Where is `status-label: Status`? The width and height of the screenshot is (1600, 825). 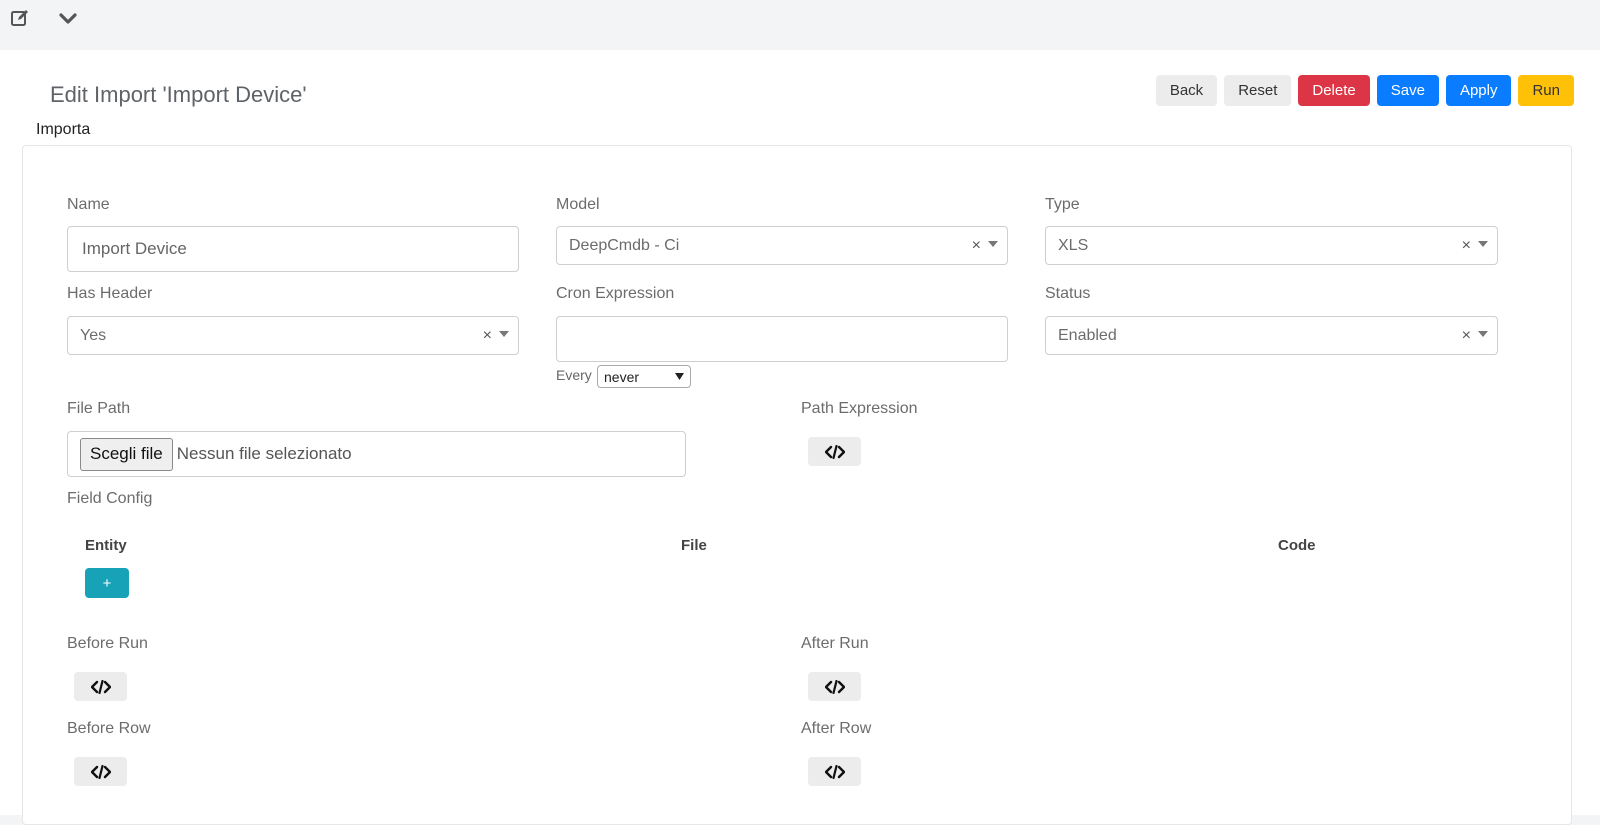
status-label: Status is located at coordinates (1068, 293).